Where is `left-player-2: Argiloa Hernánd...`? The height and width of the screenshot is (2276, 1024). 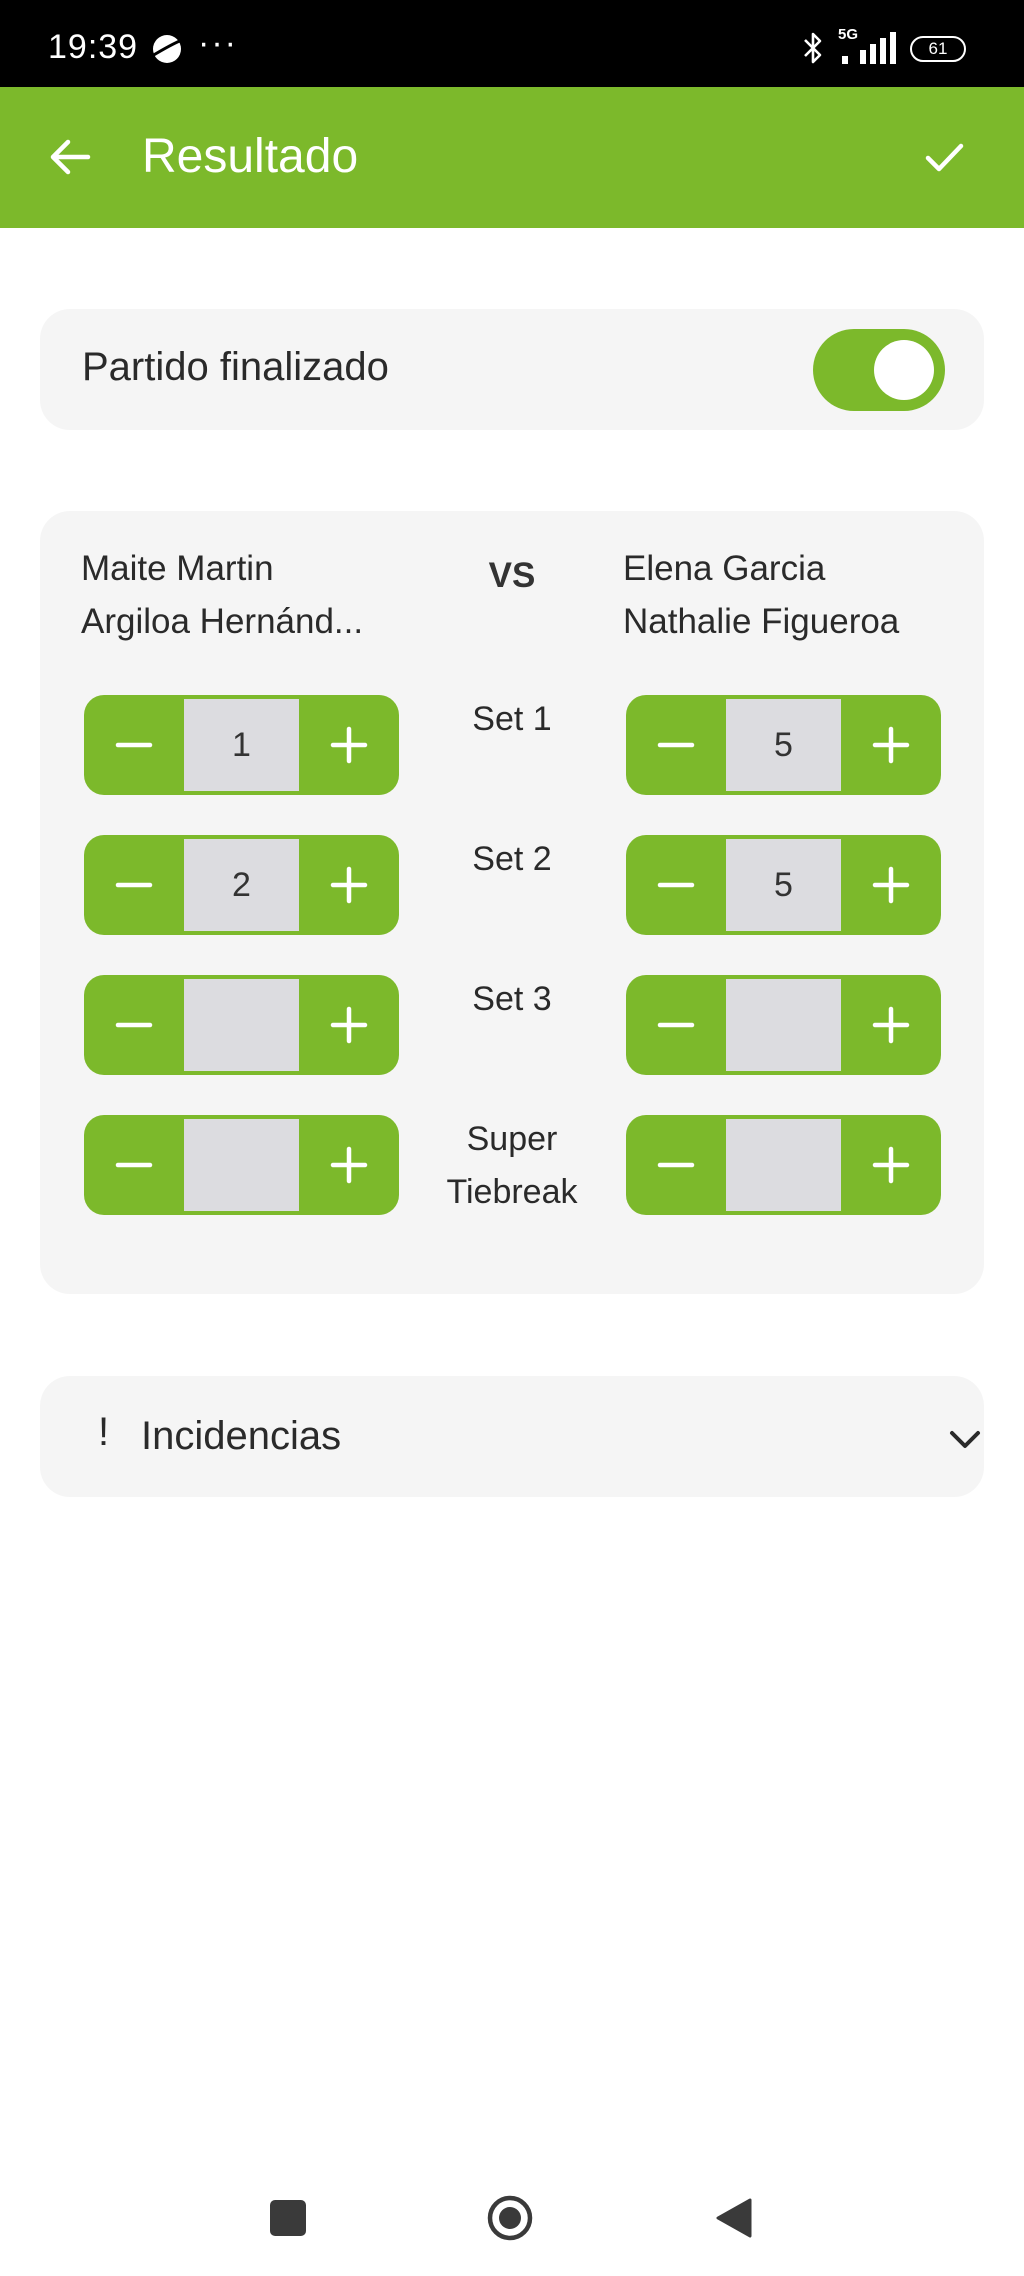
left-player-2: Argiloa Hernánd... is located at coordinates (222, 621).